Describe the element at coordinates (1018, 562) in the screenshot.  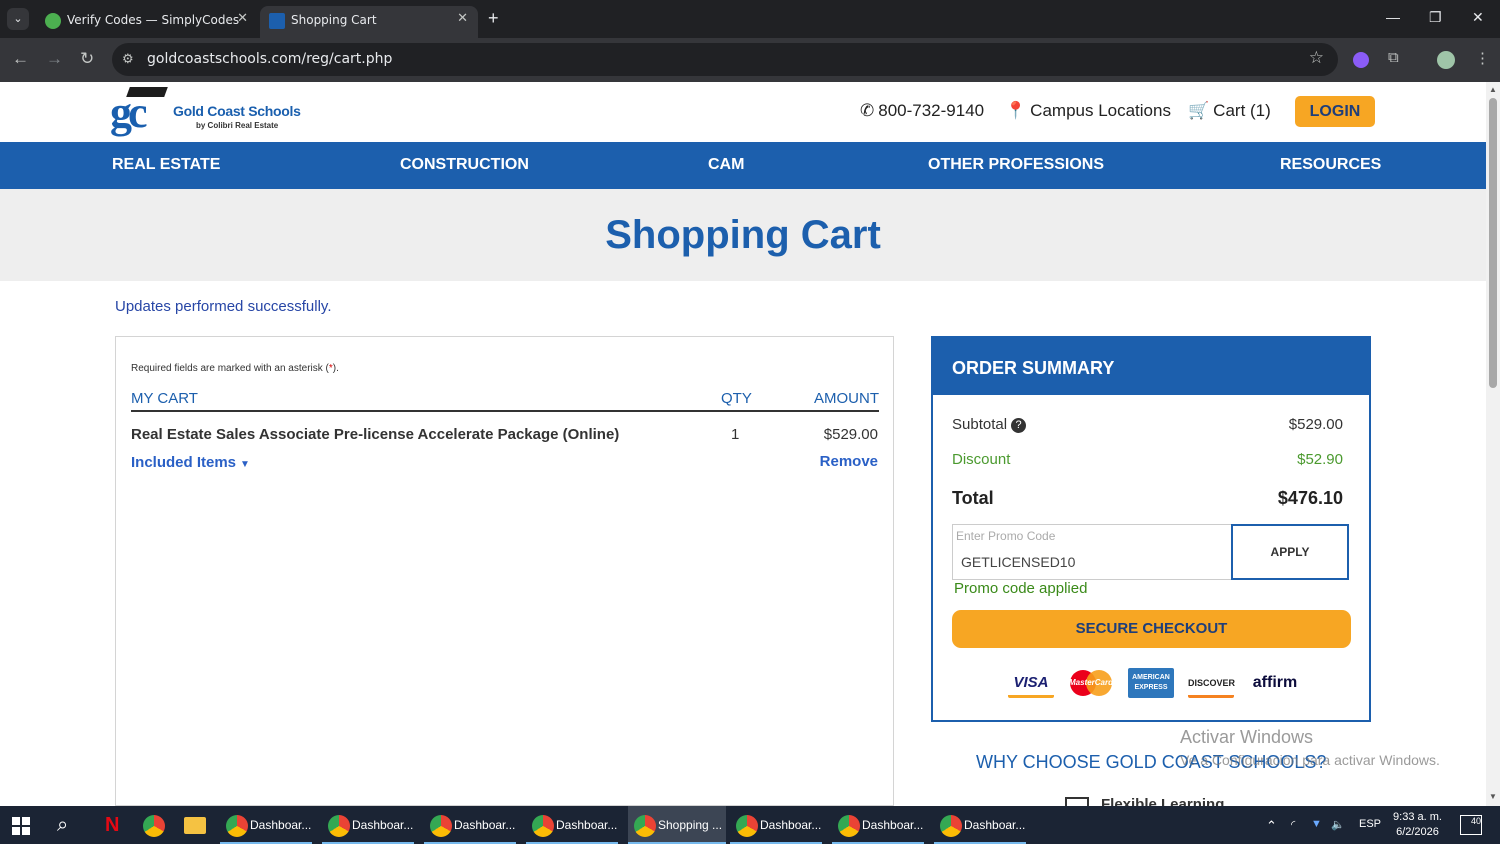
I see `promo-code-input: GETLICENSED10` at that location.